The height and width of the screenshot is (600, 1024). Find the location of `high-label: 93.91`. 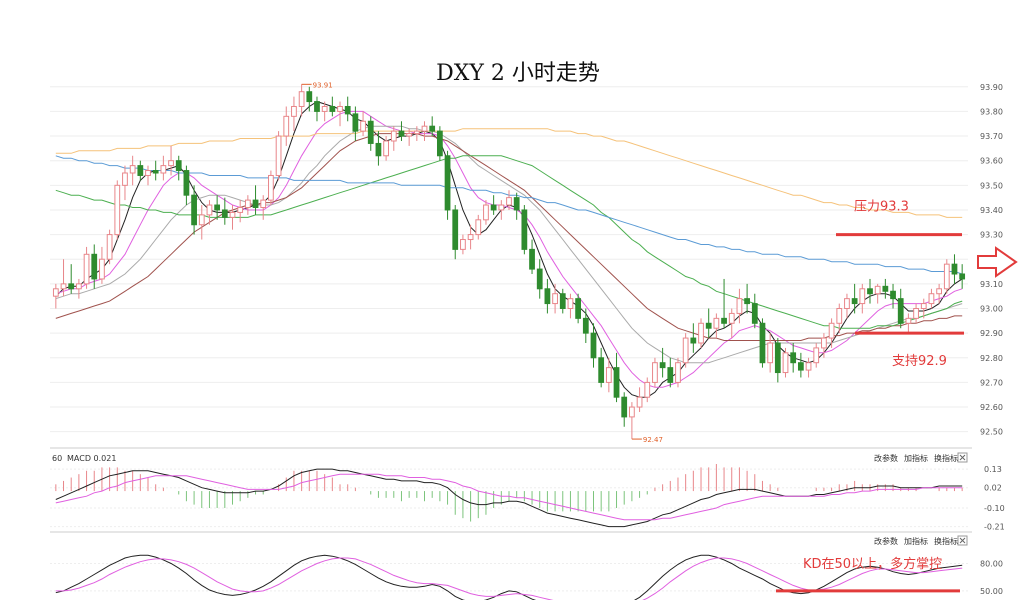

high-label: 93.91 is located at coordinates (323, 85).